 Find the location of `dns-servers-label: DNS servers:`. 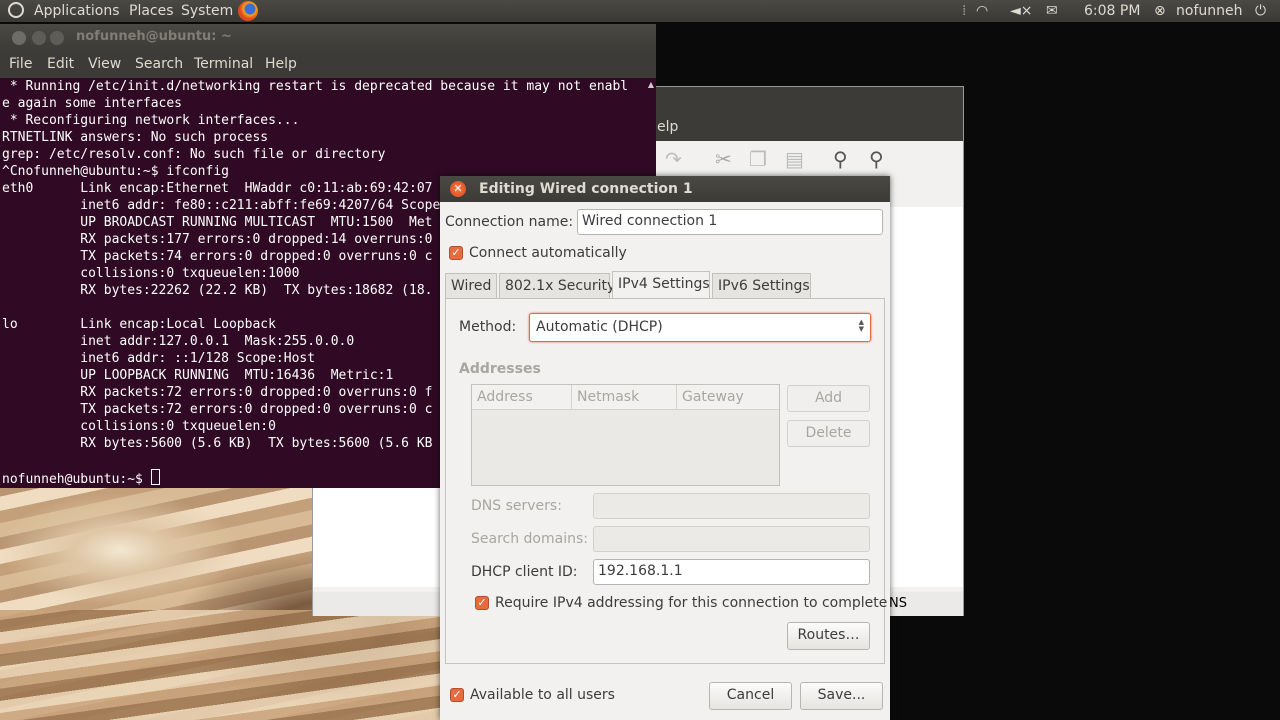

dns-servers-label: DNS servers: is located at coordinates (516, 506).